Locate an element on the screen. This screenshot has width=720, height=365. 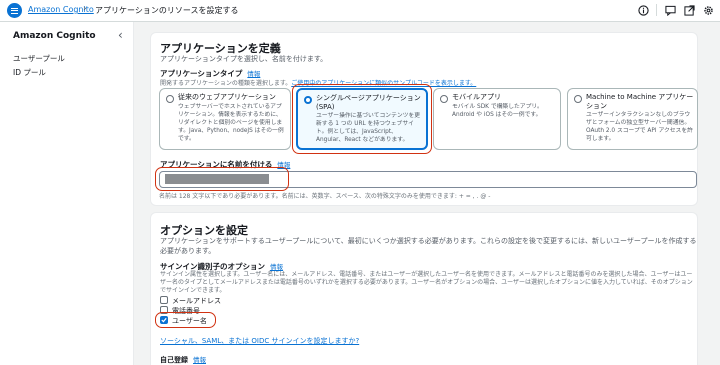
tile-description: モバイル SDK で構築したアプリ。Android や iOS はその一例です。 is located at coordinates (497, 111).